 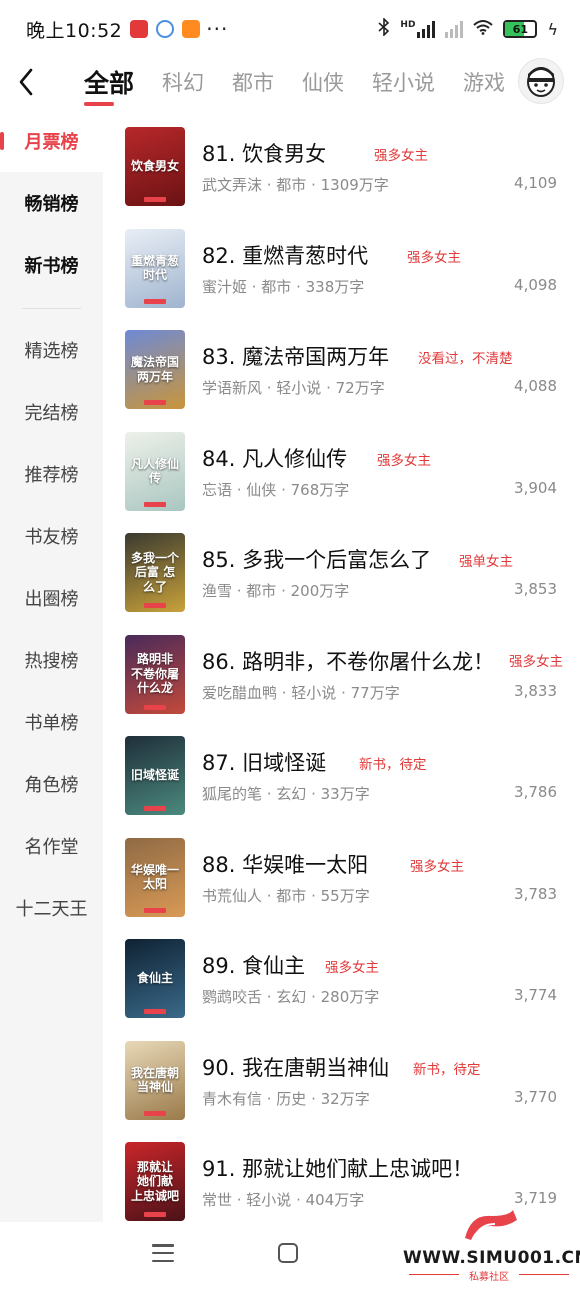 I want to click on book-meta: 蜜汁姬 · 都市 · 338万字, so click(x=283, y=286).